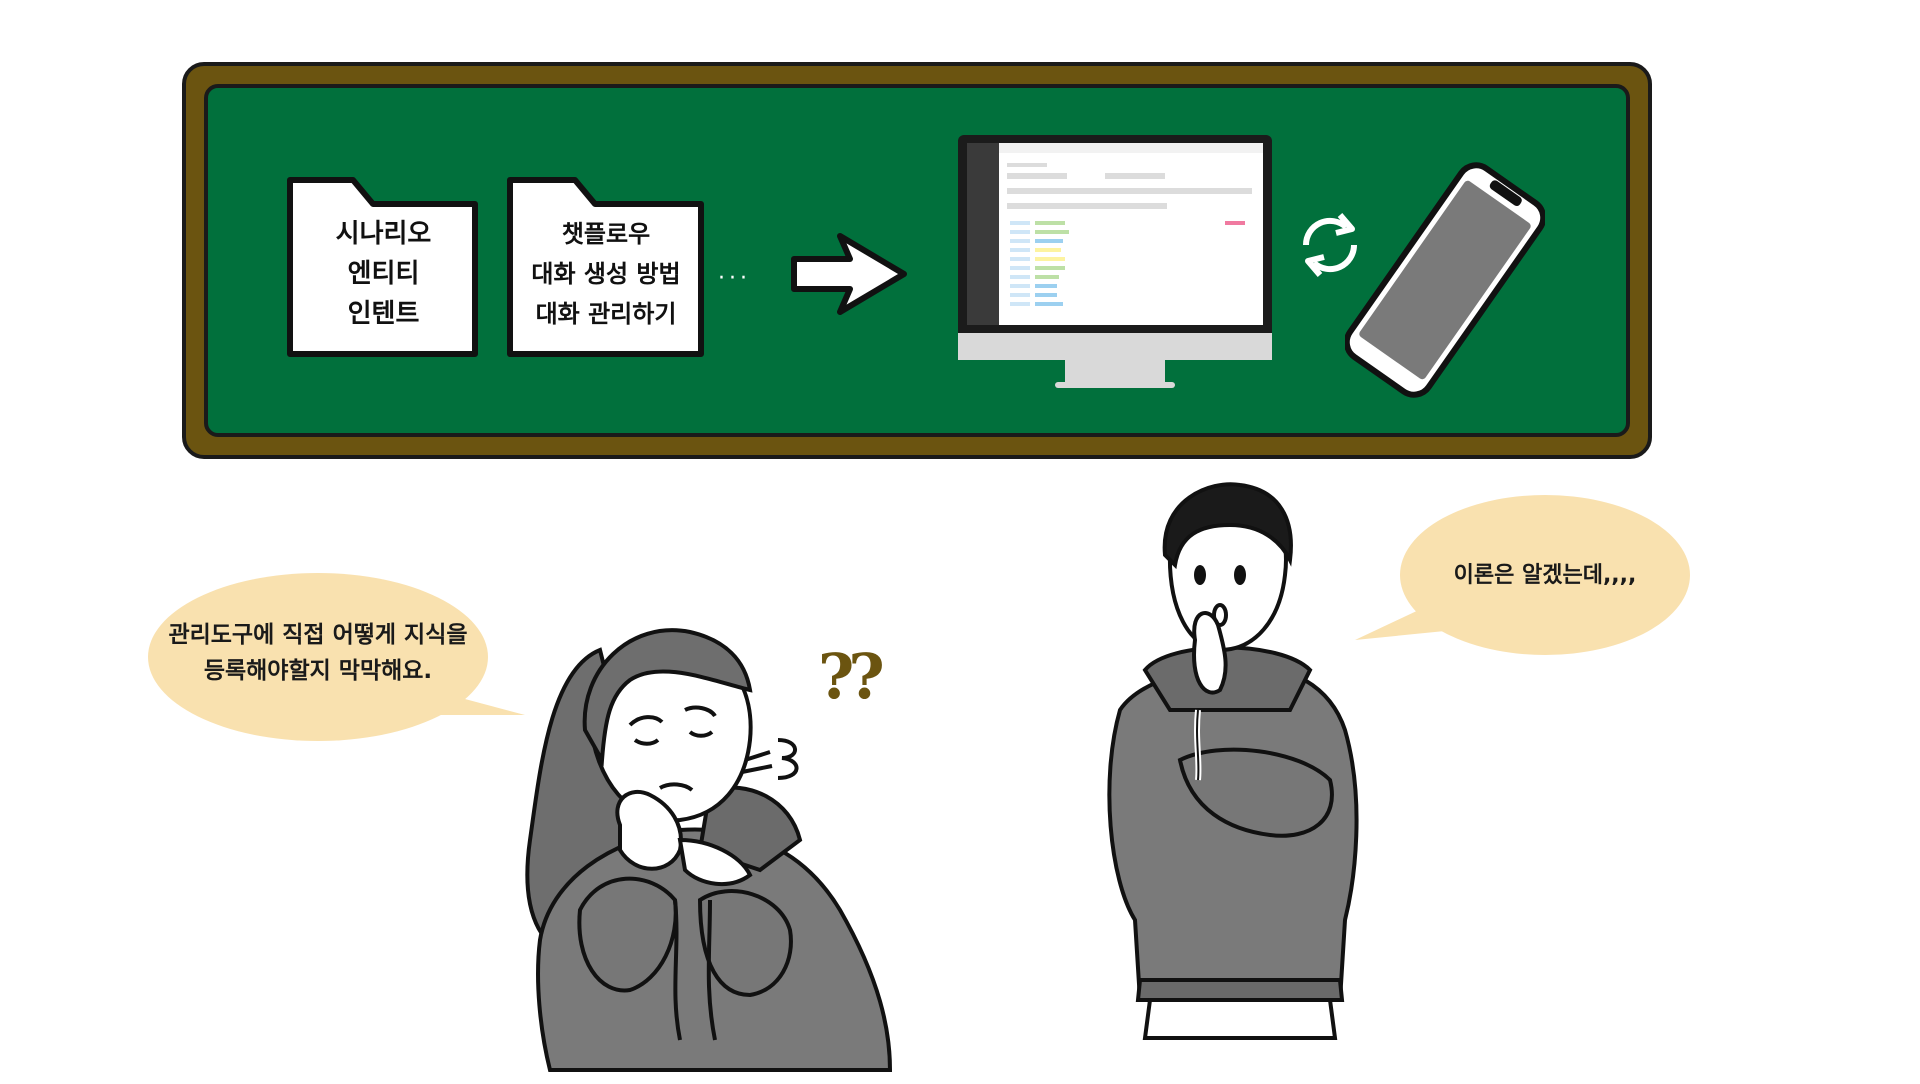  Describe the element at coordinates (383, 234) in the screenshot. I see `folder-1-line-1: 시나리오` at that location.